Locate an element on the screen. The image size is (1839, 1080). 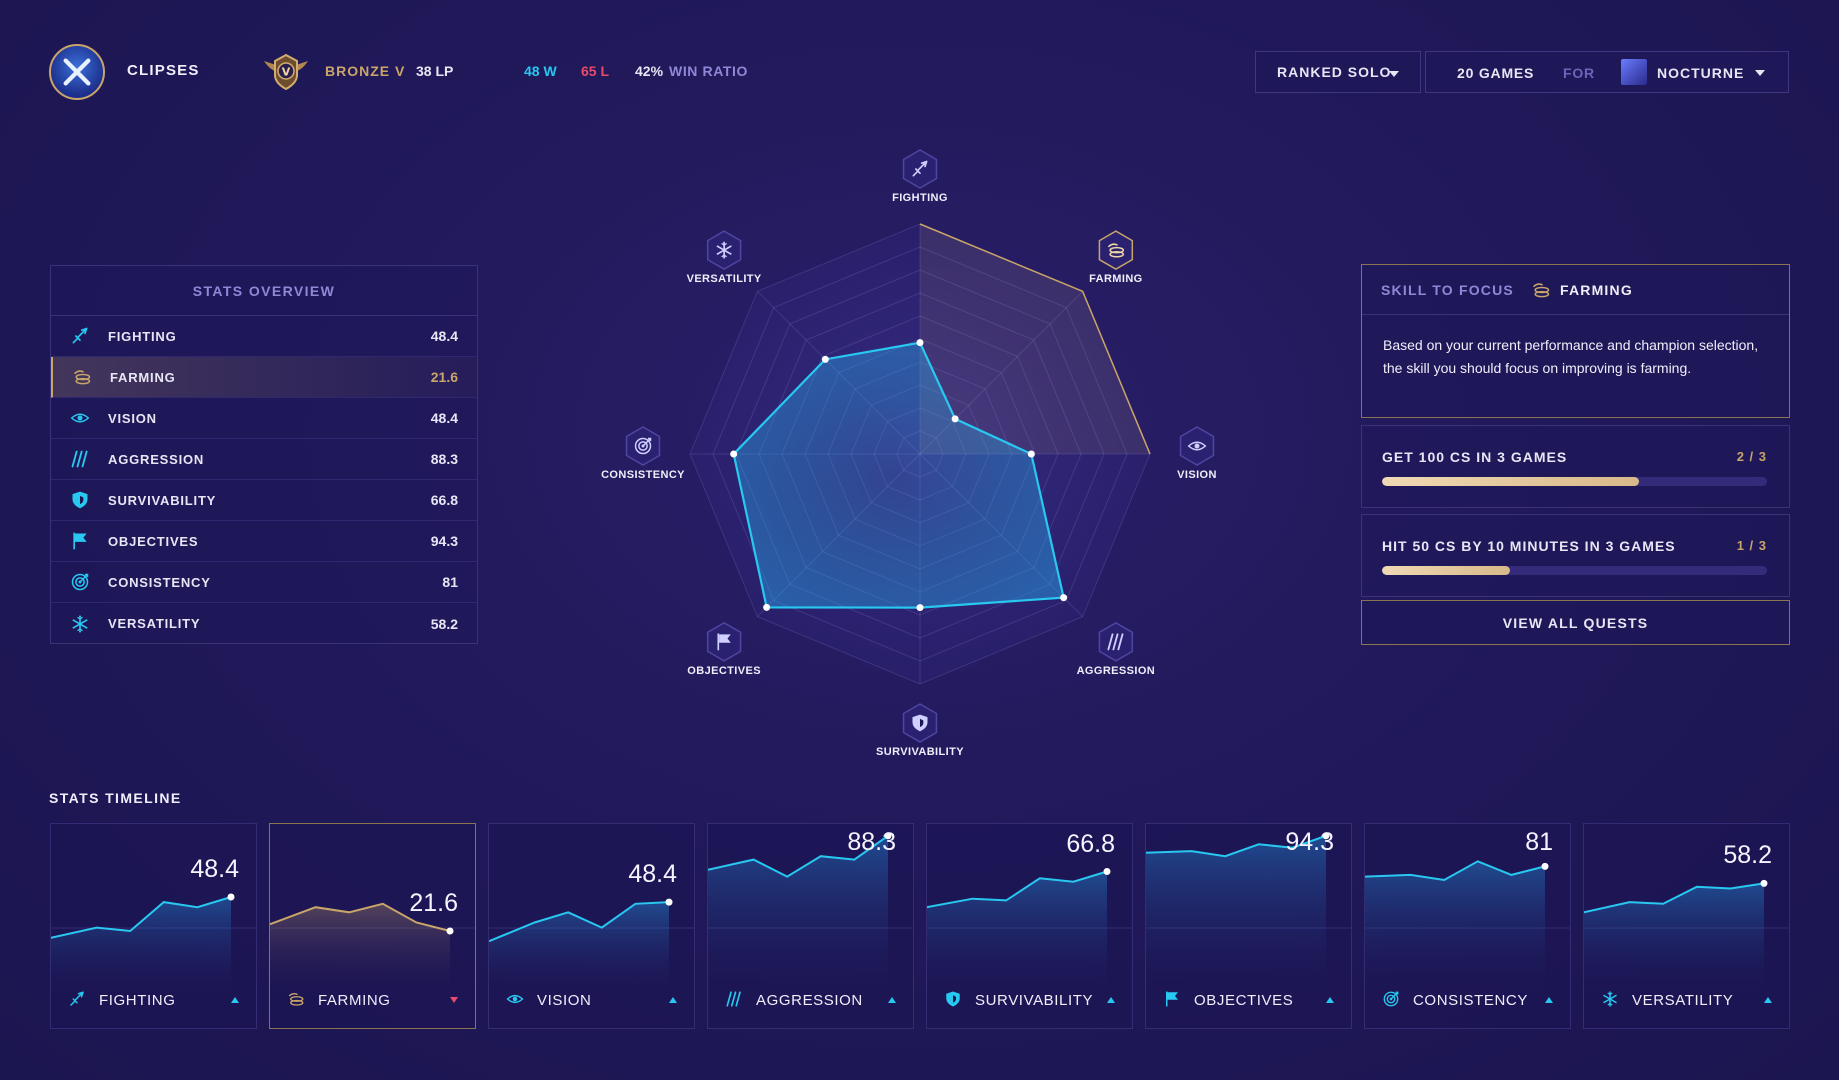
overview-row-farming: FARMING 21.6 is located at coordinates (264, 377).